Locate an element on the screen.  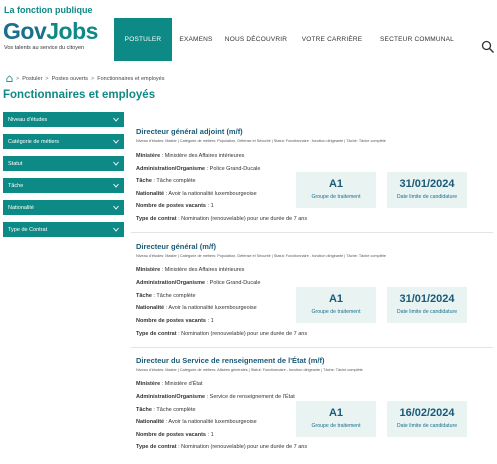
breadcrumb-postes-ouverts: Postes ouverts is located at coordinates (70, 79).